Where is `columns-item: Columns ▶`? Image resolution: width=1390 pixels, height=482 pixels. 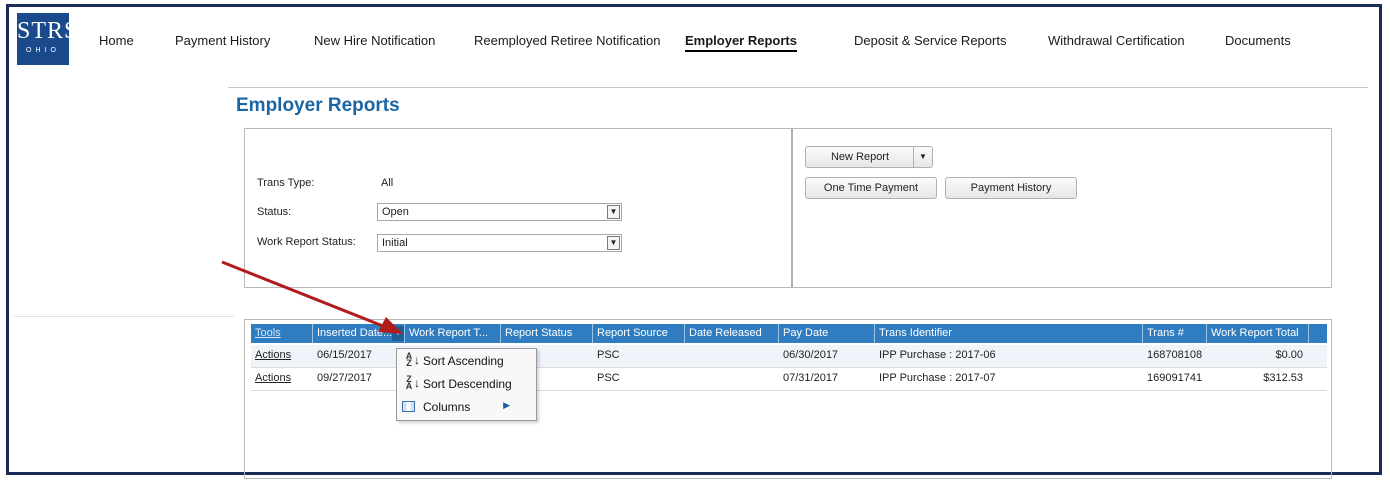 columns-item: Columns ▶ is located at coordinates (465, 407).